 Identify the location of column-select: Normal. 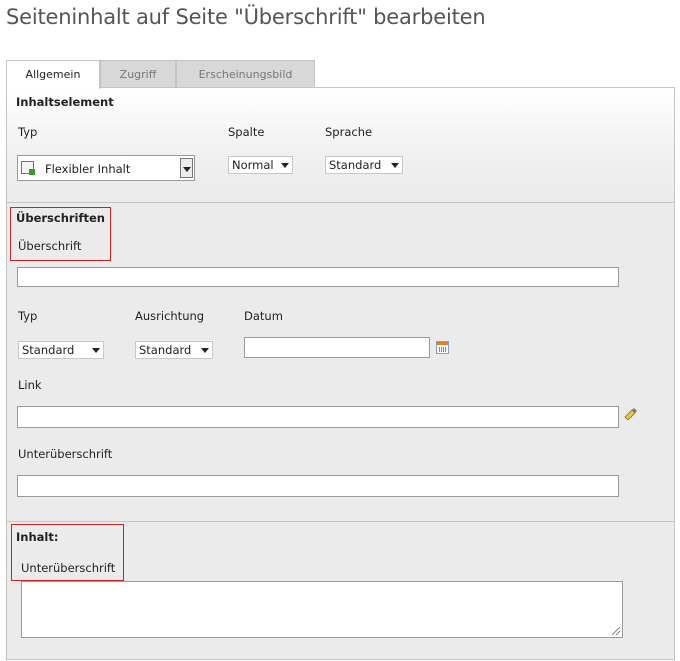
(260, 165).